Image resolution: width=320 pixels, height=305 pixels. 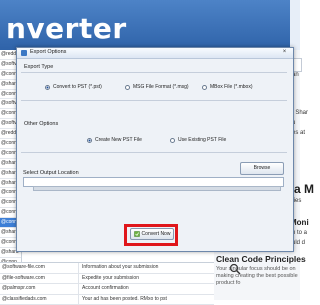 I want to click on dialog-title: Export Options, so click(x=48, y=52).